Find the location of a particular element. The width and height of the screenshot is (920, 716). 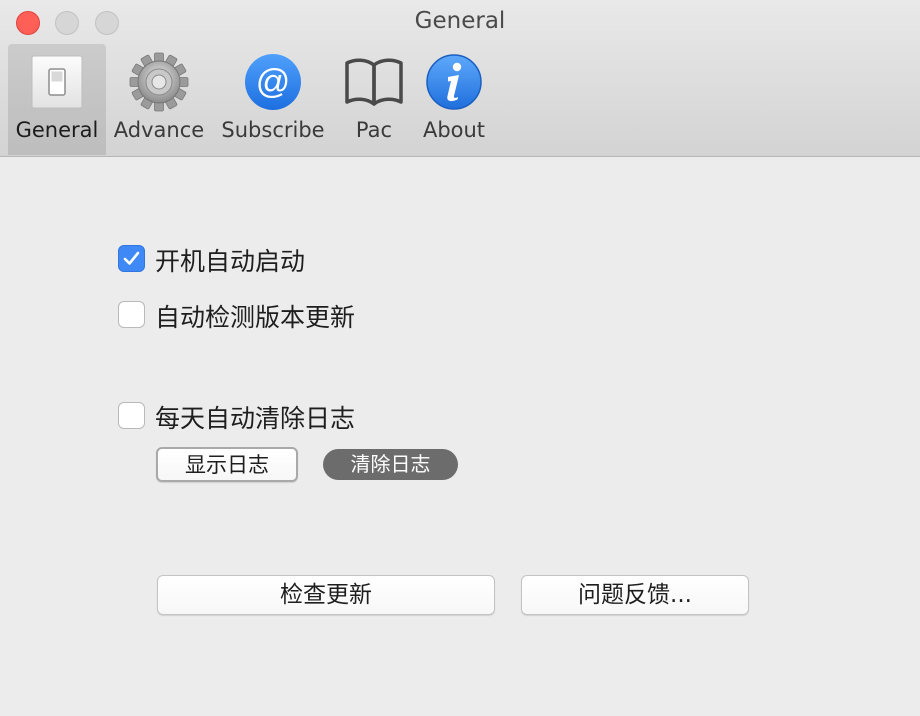

show-log-button: 显示日志 is located at coordinates (227, 464).